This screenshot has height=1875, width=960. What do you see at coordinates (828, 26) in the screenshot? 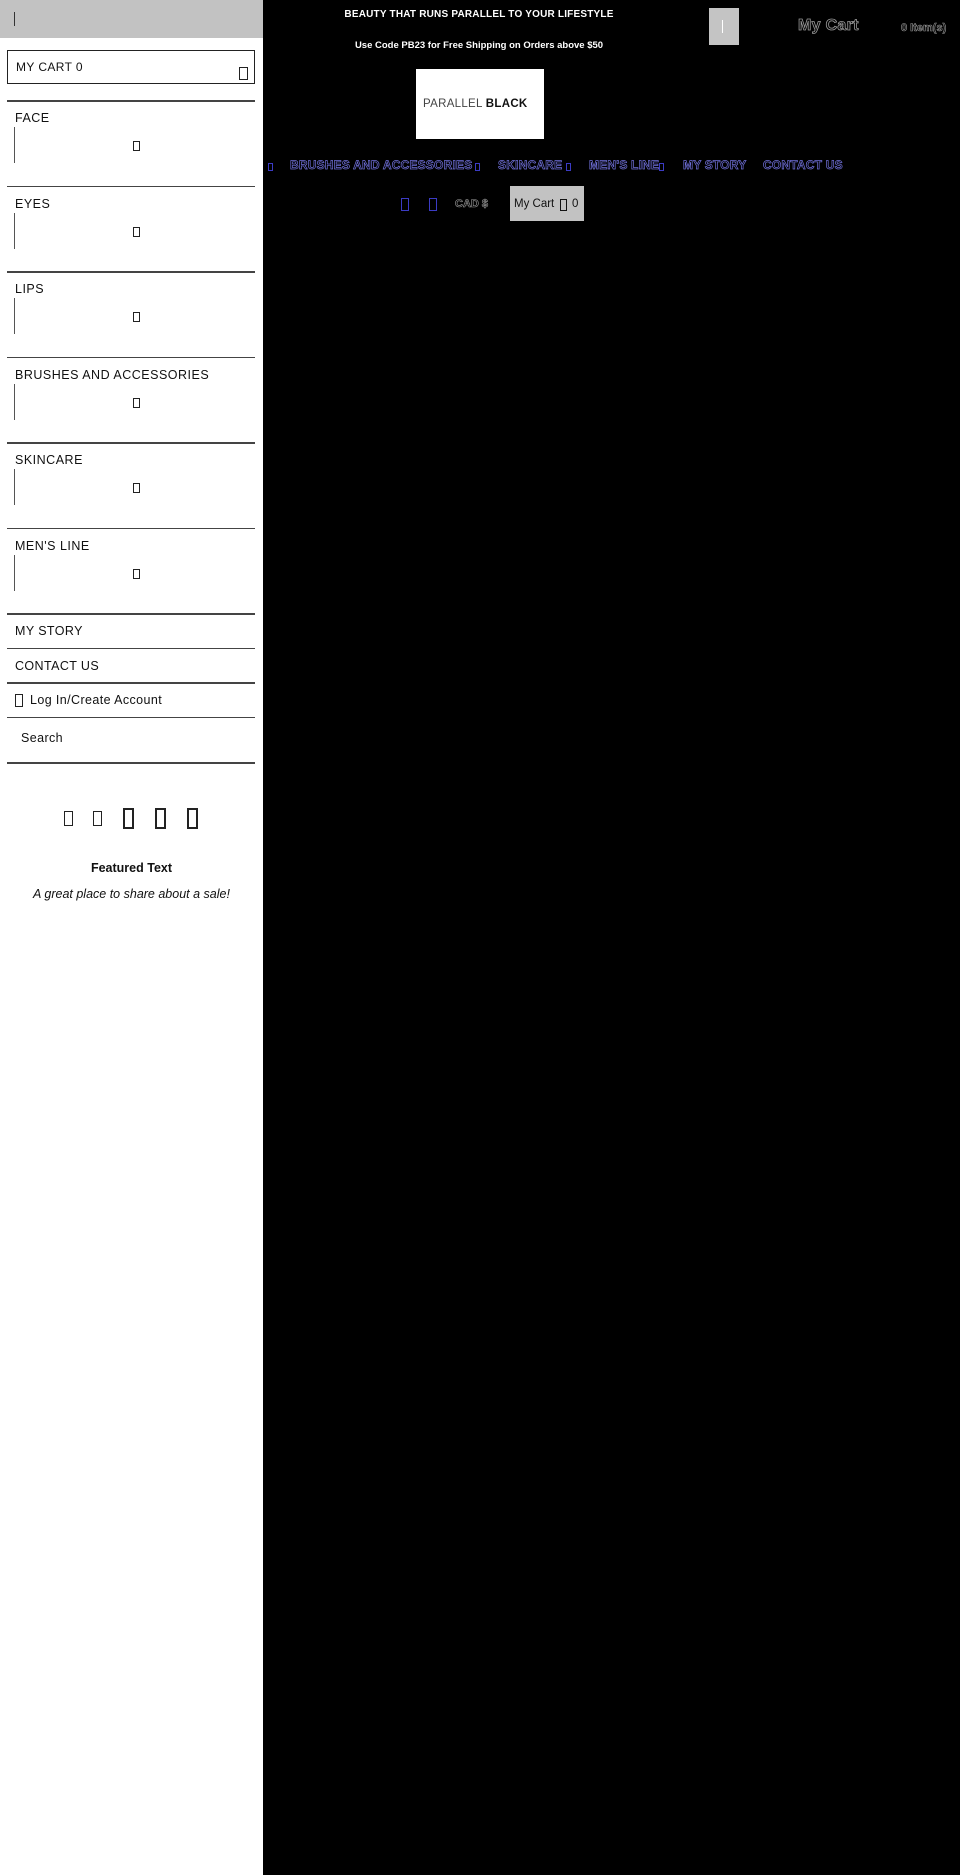
I see `header-cart-title: My Cart` at bounding box center [828, 26].